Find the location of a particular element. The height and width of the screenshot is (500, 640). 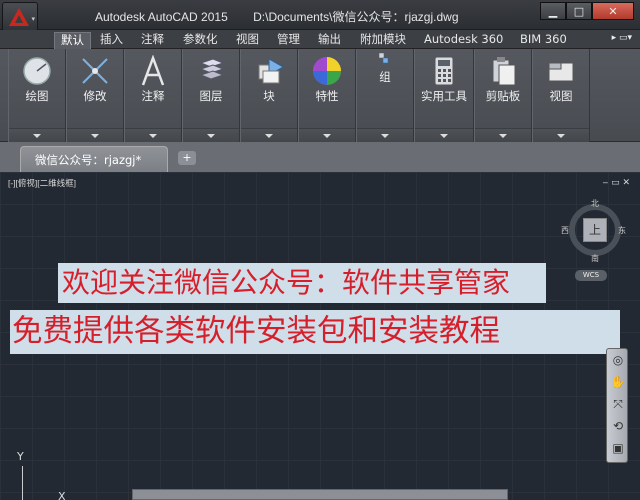

new-tab-button: + is located at coordinates (187, 158).